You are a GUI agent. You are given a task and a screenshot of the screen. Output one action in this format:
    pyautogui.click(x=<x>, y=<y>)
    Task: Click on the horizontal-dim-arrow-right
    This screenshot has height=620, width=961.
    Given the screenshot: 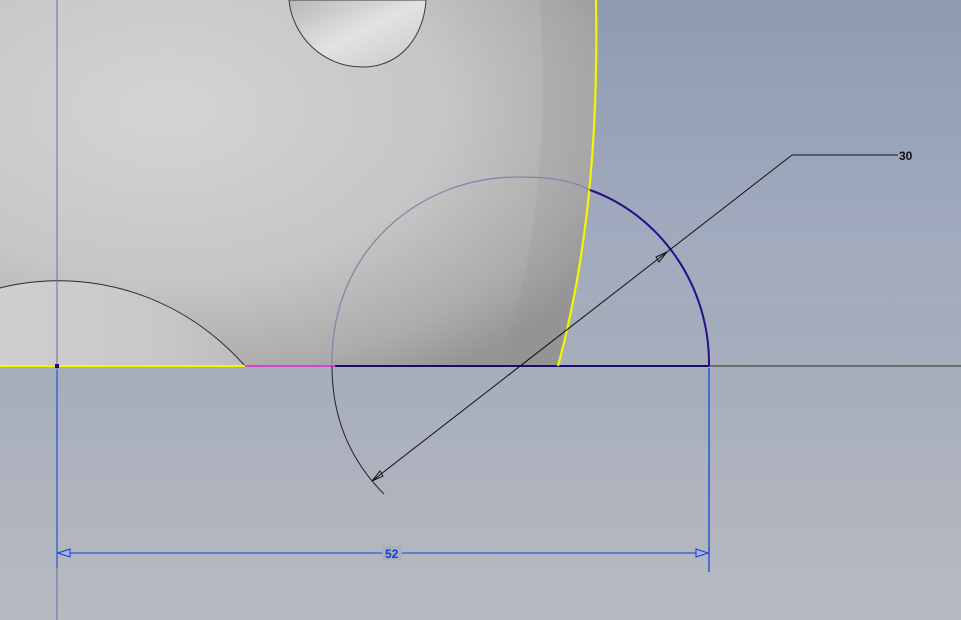 What is the action you would take?
    pyautogui.click(x=702, y=553)
    